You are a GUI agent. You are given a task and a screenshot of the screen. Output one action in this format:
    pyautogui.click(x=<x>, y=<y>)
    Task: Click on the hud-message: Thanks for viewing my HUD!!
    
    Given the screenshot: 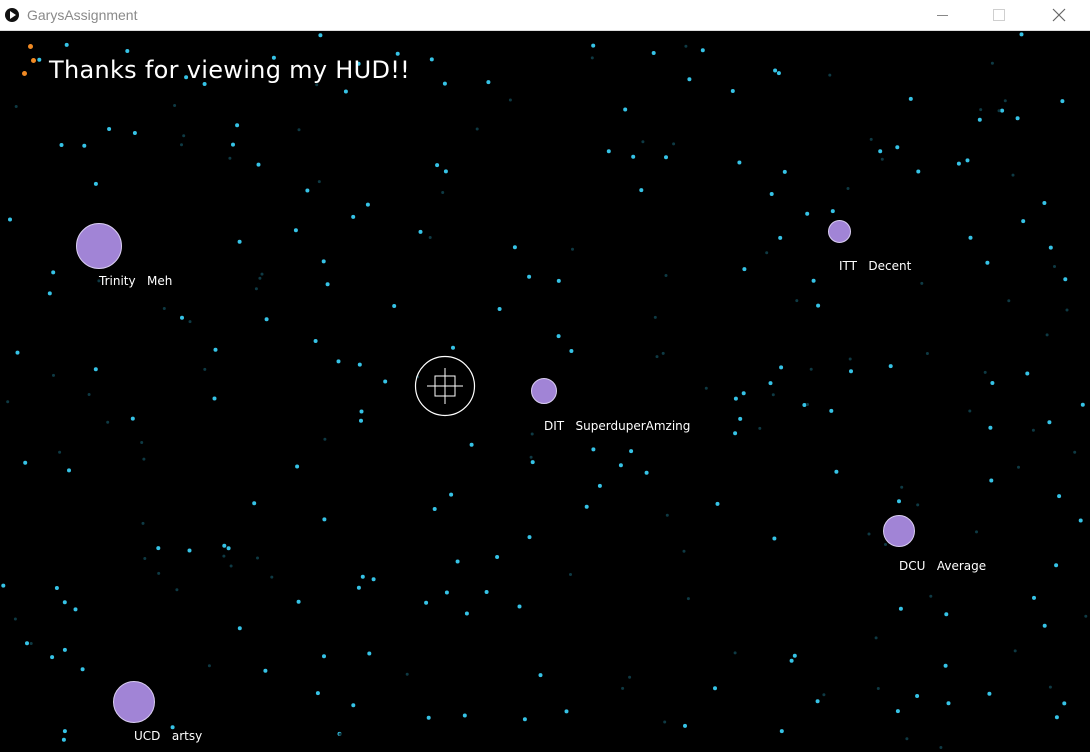 What is the action you would take?
    pyautogui.click(x=230, y=70)
    